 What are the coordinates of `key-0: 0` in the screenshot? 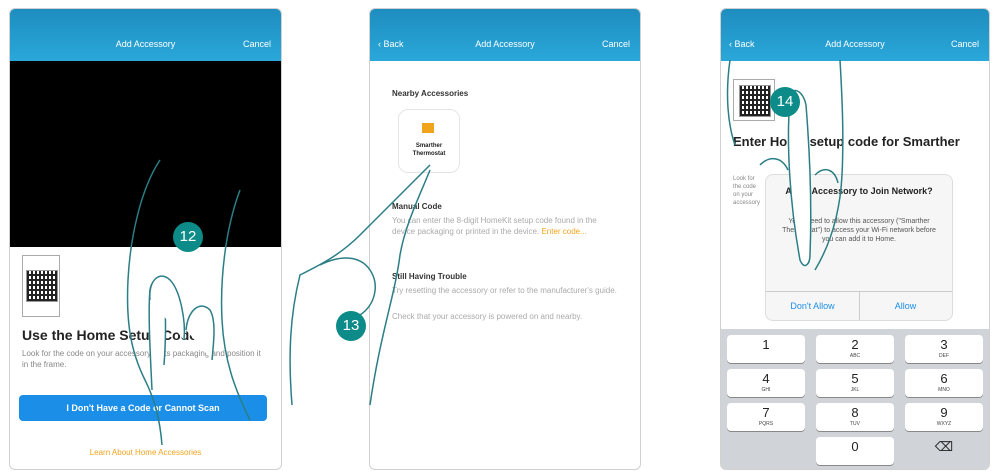 It's located at (855, 451).